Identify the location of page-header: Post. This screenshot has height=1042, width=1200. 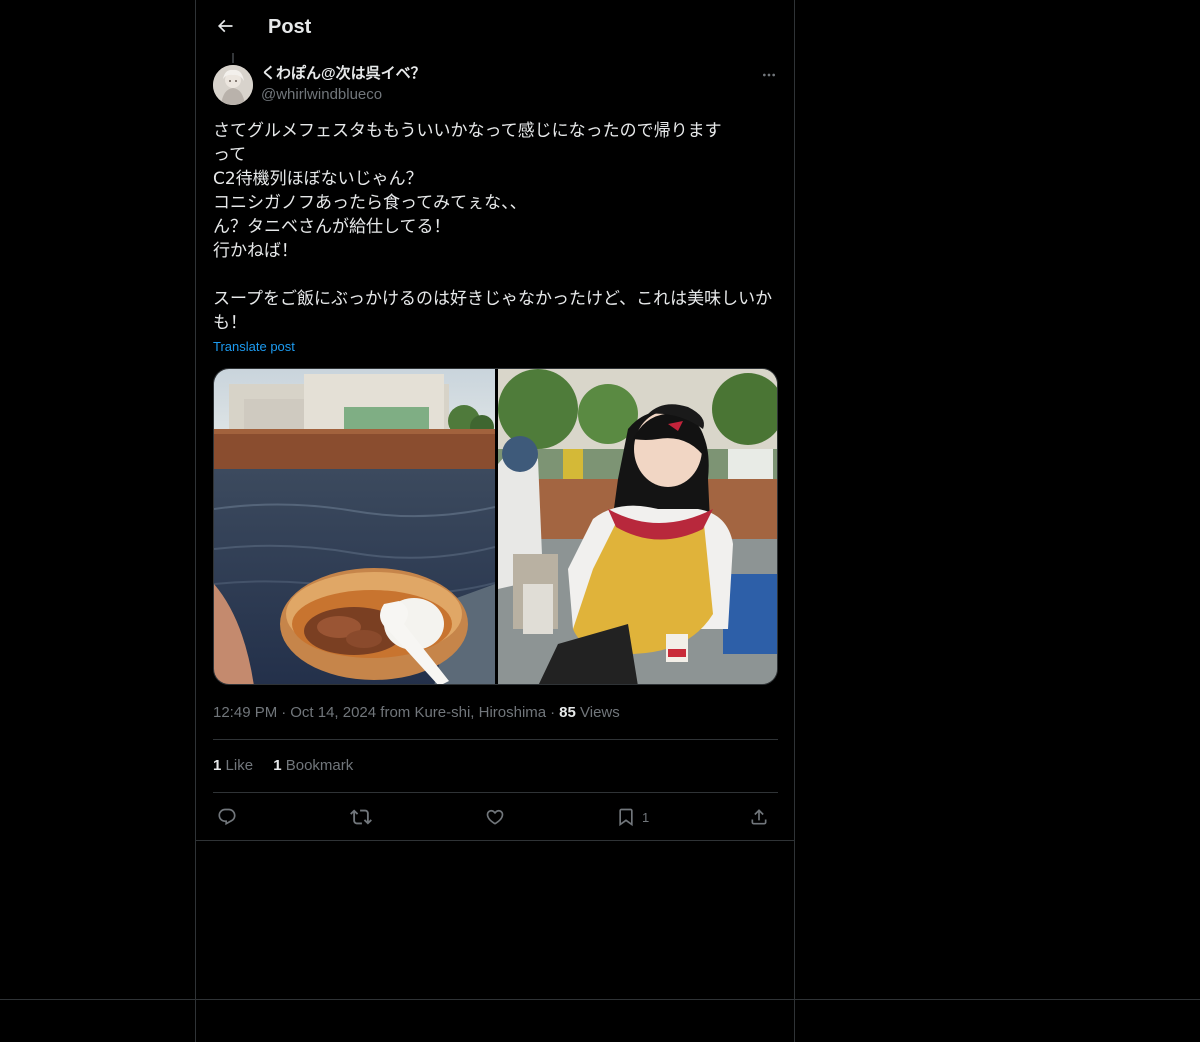
(495, 26).